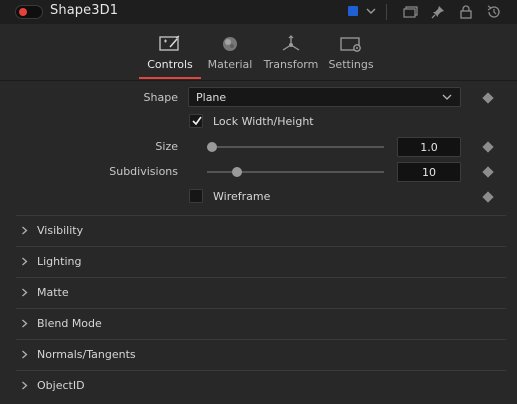 Image resolution: width=517 pixels, height=404 pixels. What do you see at coordinates (242, 196) in the screenshot?
I see `wireframe-label: Wireframe` at bounding box center [242, 196].